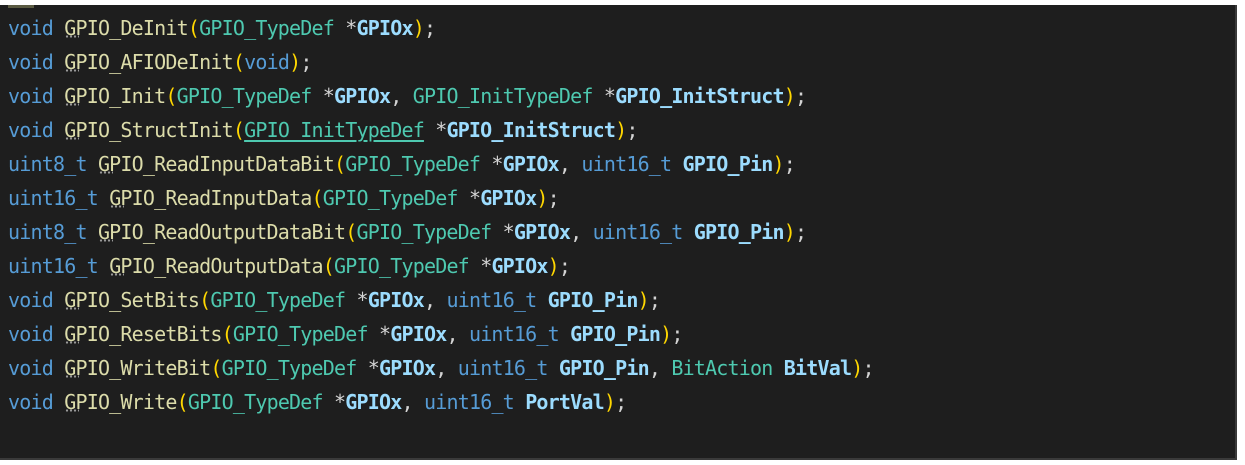  What do you see at coordinates (216, 164) in the screenshot?
I see `function-name: GPIO_ReadInputDataBit` at bounding box center [216, 164].